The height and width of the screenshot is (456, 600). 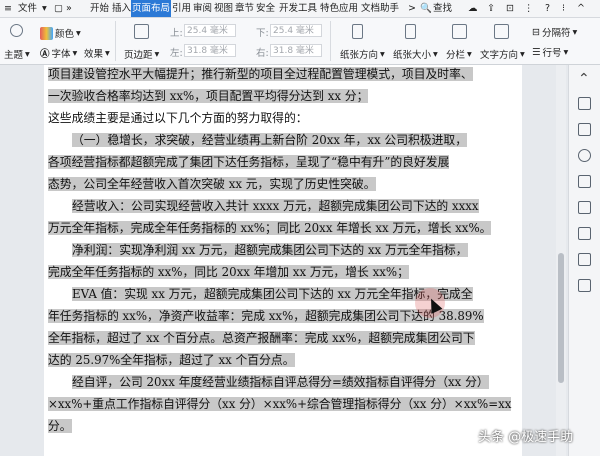 I want to click on text-line: 净利润：实现净利润 xx 万元，超额完成集团公司下达的 xx 万元全年指标，, so click(x=283, y=250).